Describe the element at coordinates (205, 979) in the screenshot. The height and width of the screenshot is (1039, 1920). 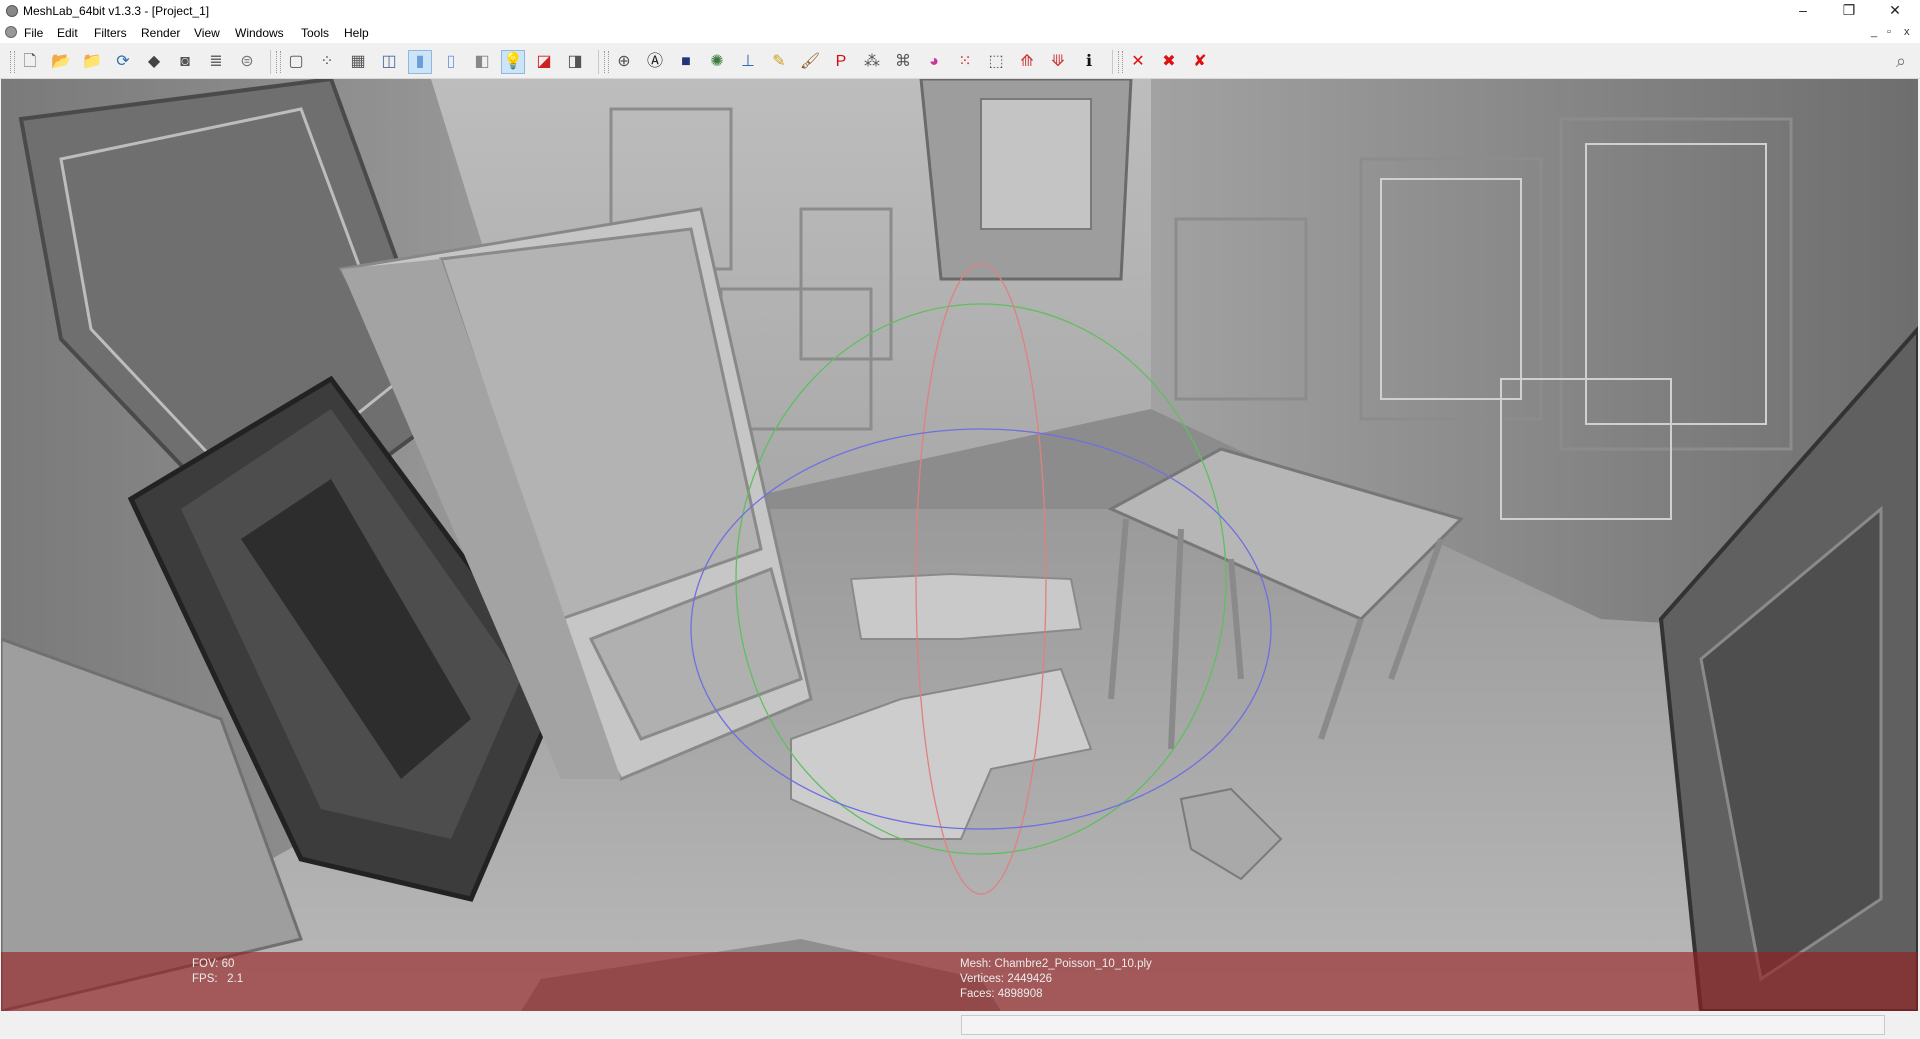
I see `fps-label: FPS:` at that location.